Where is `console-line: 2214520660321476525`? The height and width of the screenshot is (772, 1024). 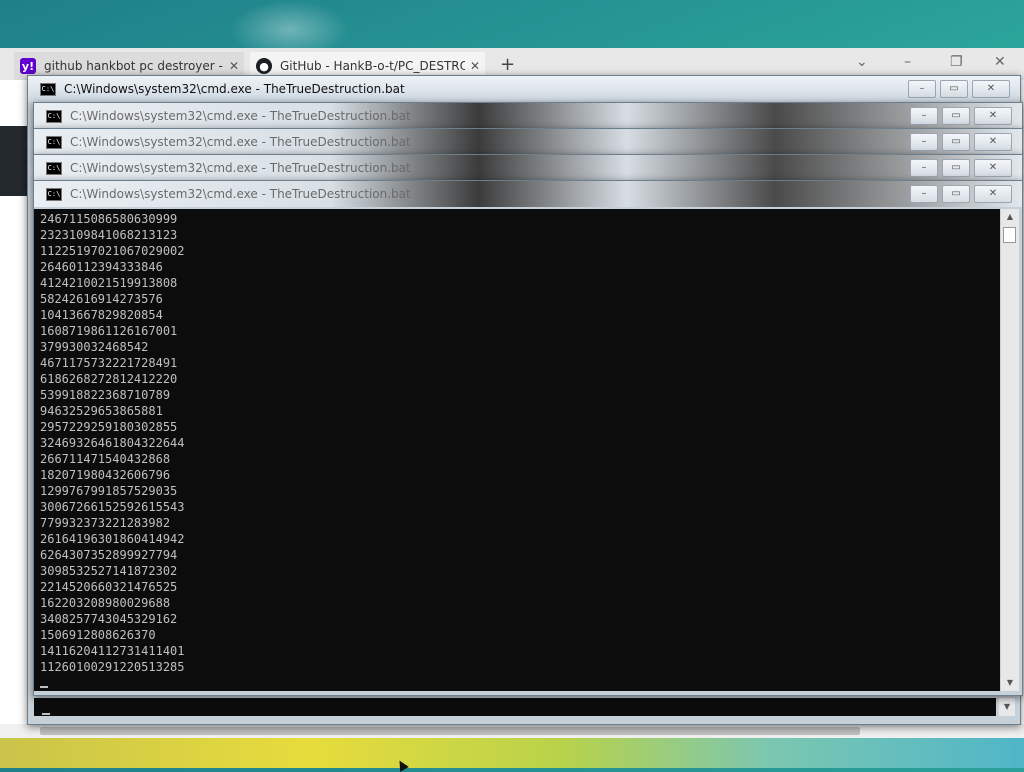
console-line: 2214520660321476525 is located at coordinates (109, 587).